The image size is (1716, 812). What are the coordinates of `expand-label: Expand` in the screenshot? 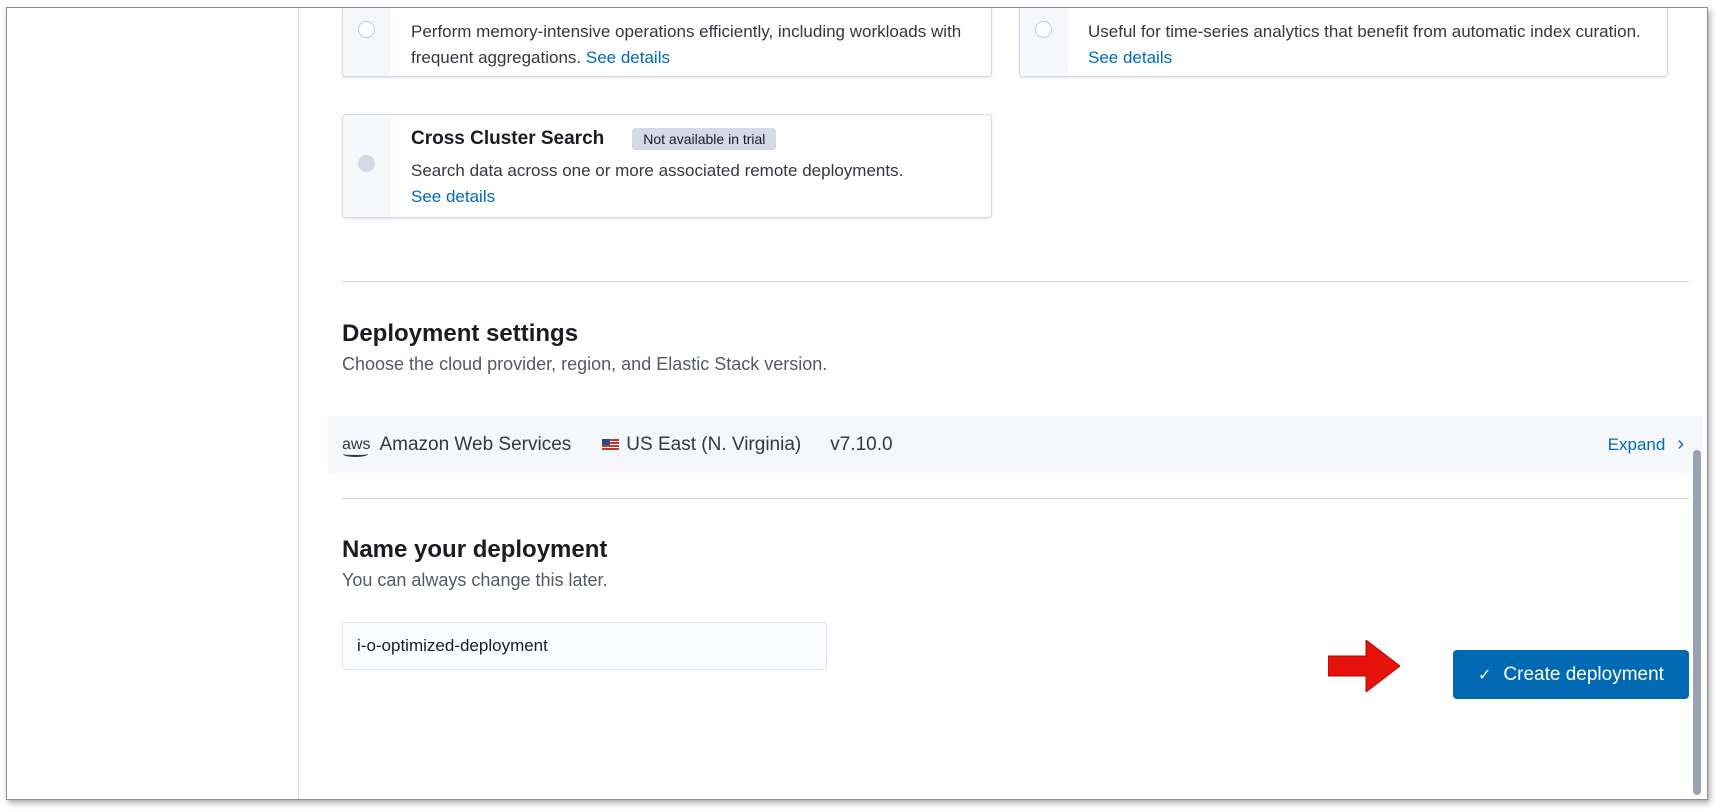 It's located at (1636, 444).